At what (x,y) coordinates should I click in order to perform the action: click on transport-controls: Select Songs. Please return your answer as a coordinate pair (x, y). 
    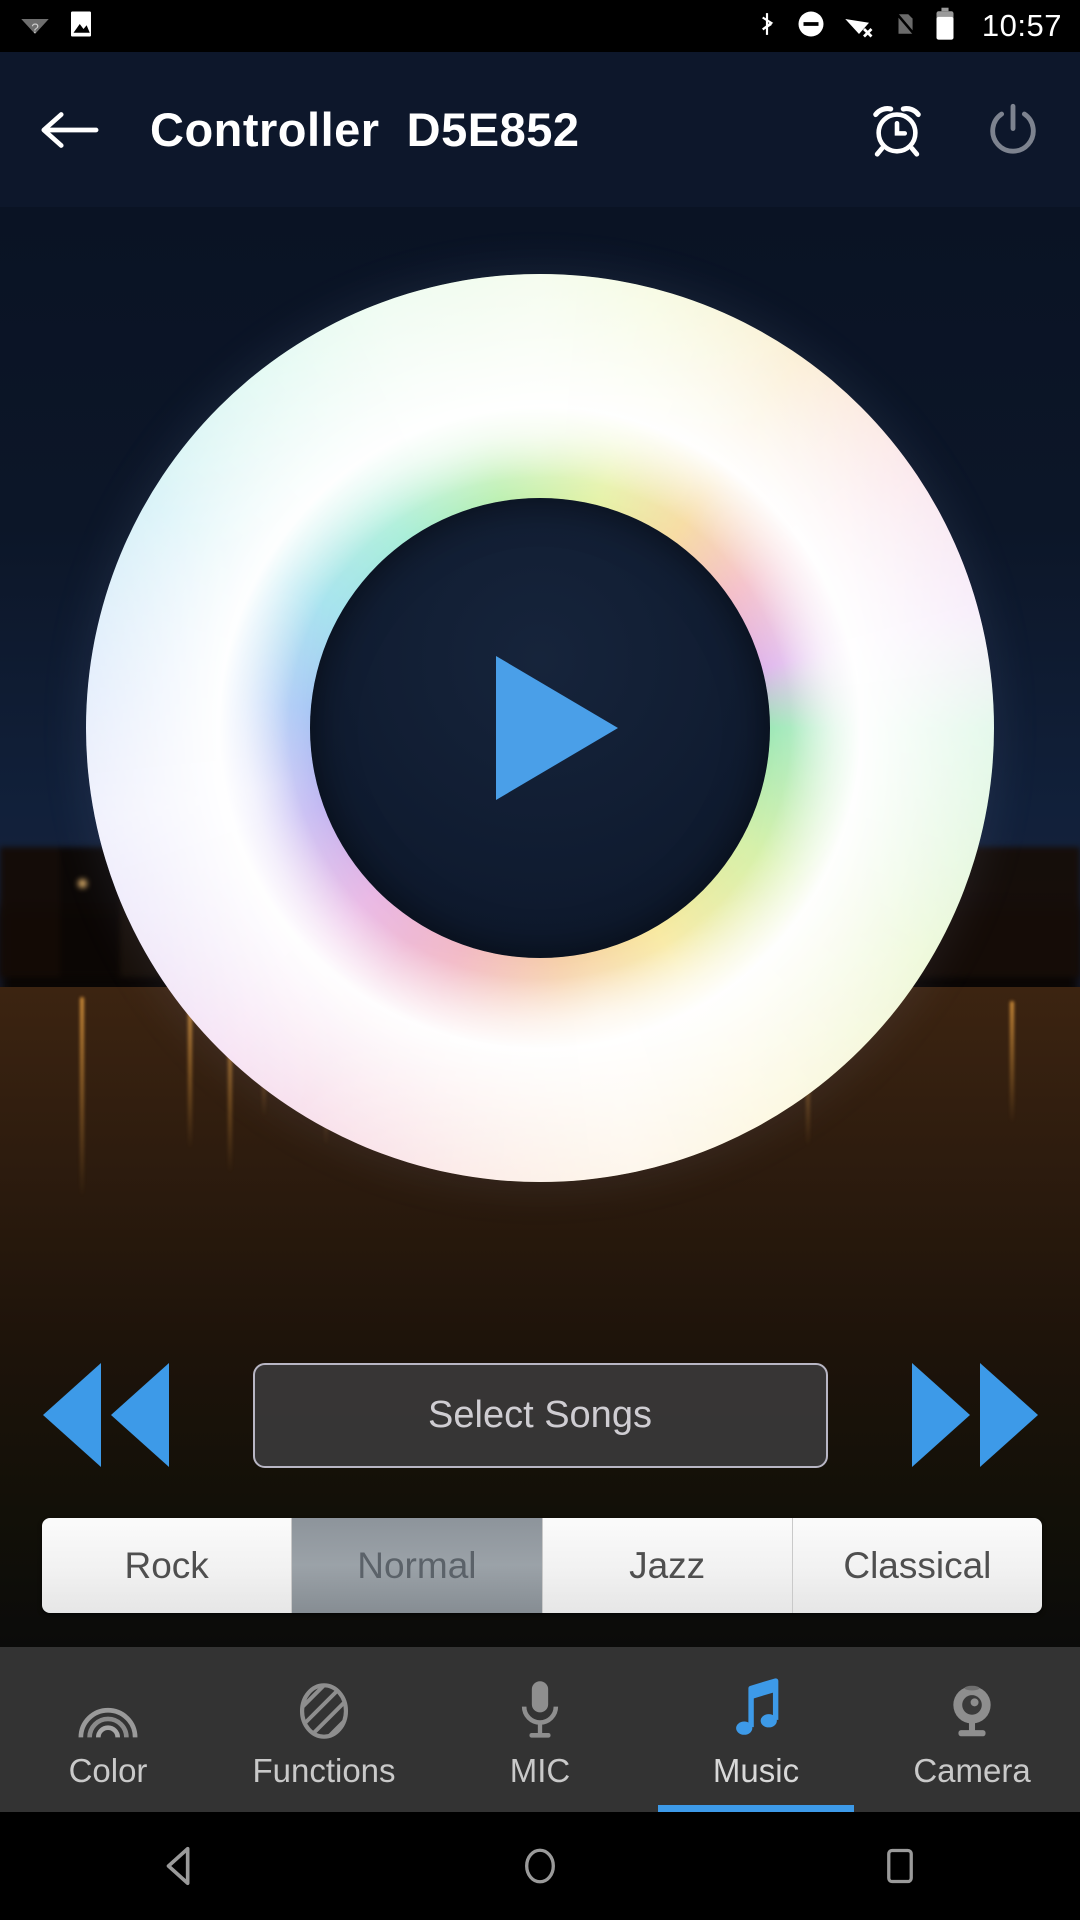
    Looking at the image, I should click on (540, 1415).